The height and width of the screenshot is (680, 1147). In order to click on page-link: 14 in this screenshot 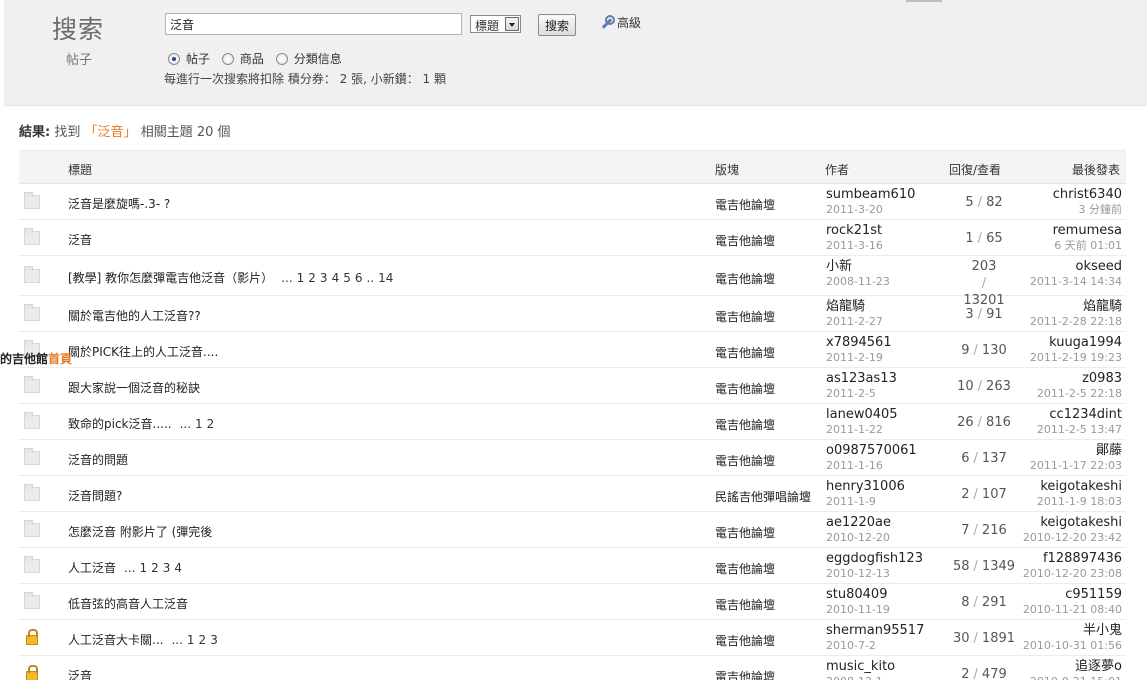, I will do `click(385, 278)`.